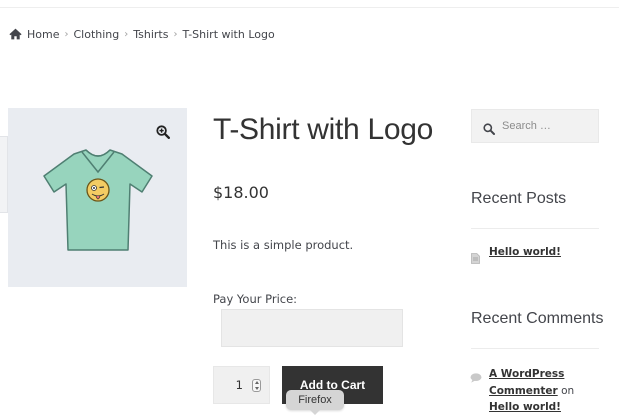 The height and width of the screenshot is (418, 619). What do you see at coordinates (547, 126) in the screenshot?
I see `search-input` at bounding box center [547, 126].